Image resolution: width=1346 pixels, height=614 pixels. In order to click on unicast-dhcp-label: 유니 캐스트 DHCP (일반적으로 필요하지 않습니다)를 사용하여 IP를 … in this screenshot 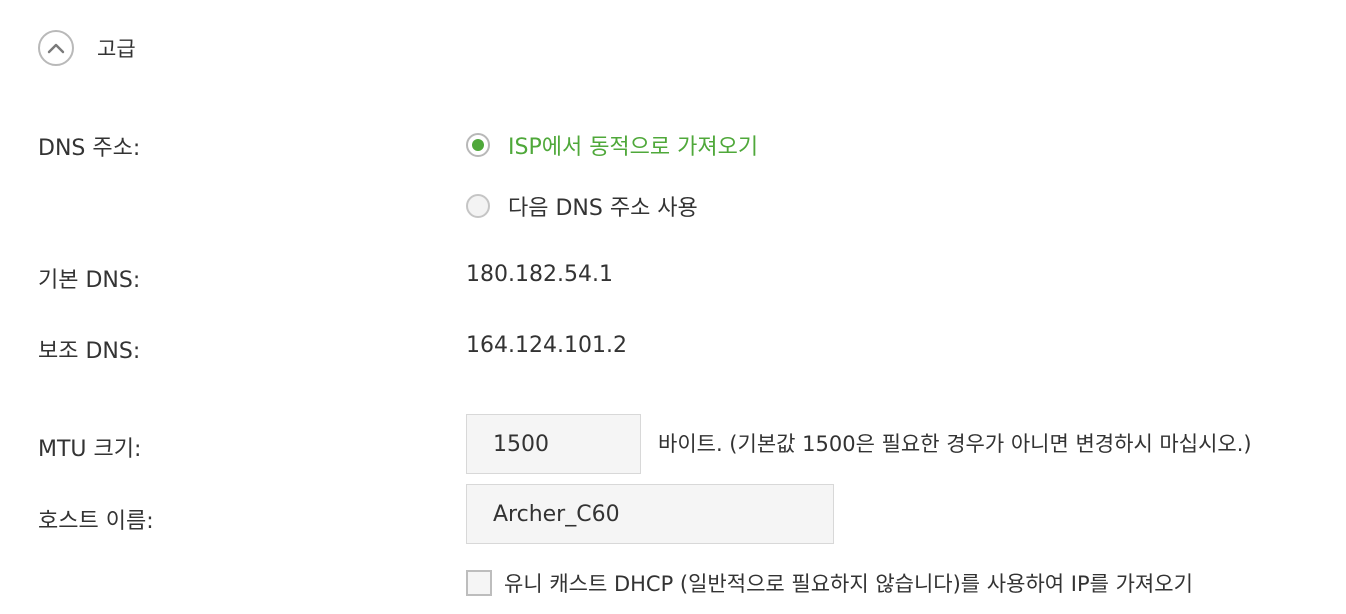, I will do `click(848, 583)`.